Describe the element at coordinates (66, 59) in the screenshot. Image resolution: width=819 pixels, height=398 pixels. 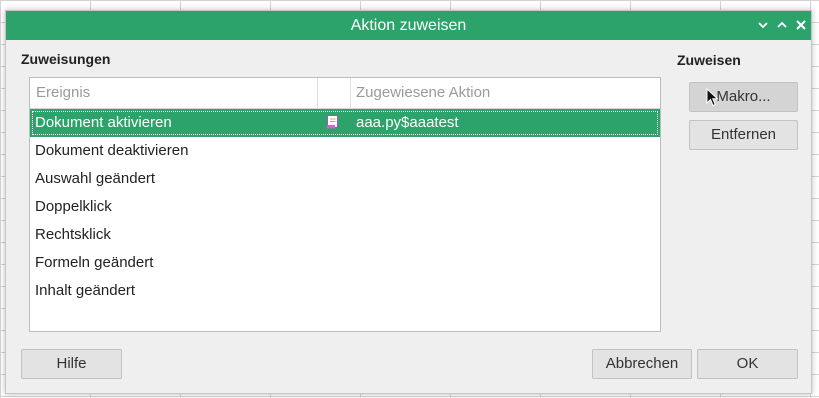
I see `assignments-label: Zuweisungen` at that location.